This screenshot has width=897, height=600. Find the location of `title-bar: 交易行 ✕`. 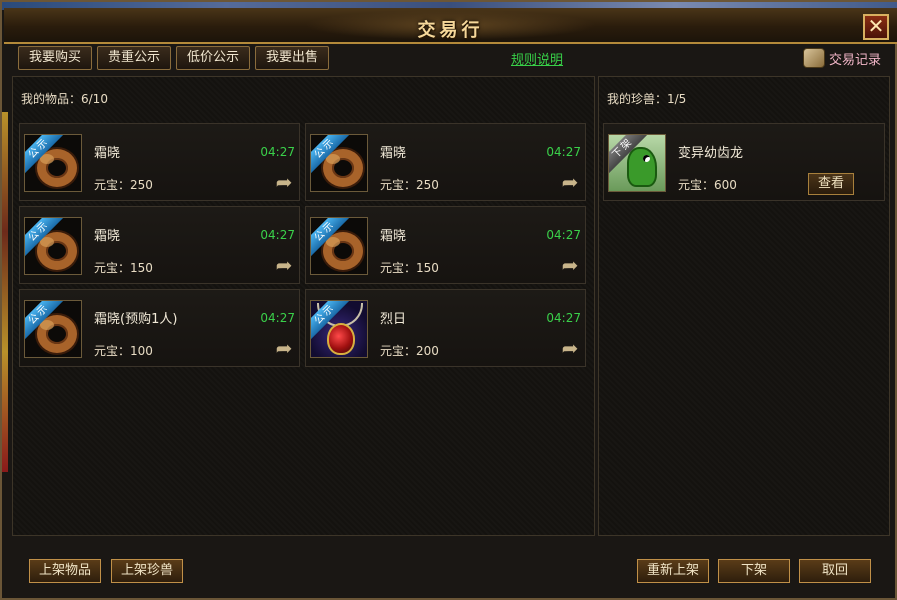

title-bar: 交易行 ✕ is located at coordinates (450, 26).